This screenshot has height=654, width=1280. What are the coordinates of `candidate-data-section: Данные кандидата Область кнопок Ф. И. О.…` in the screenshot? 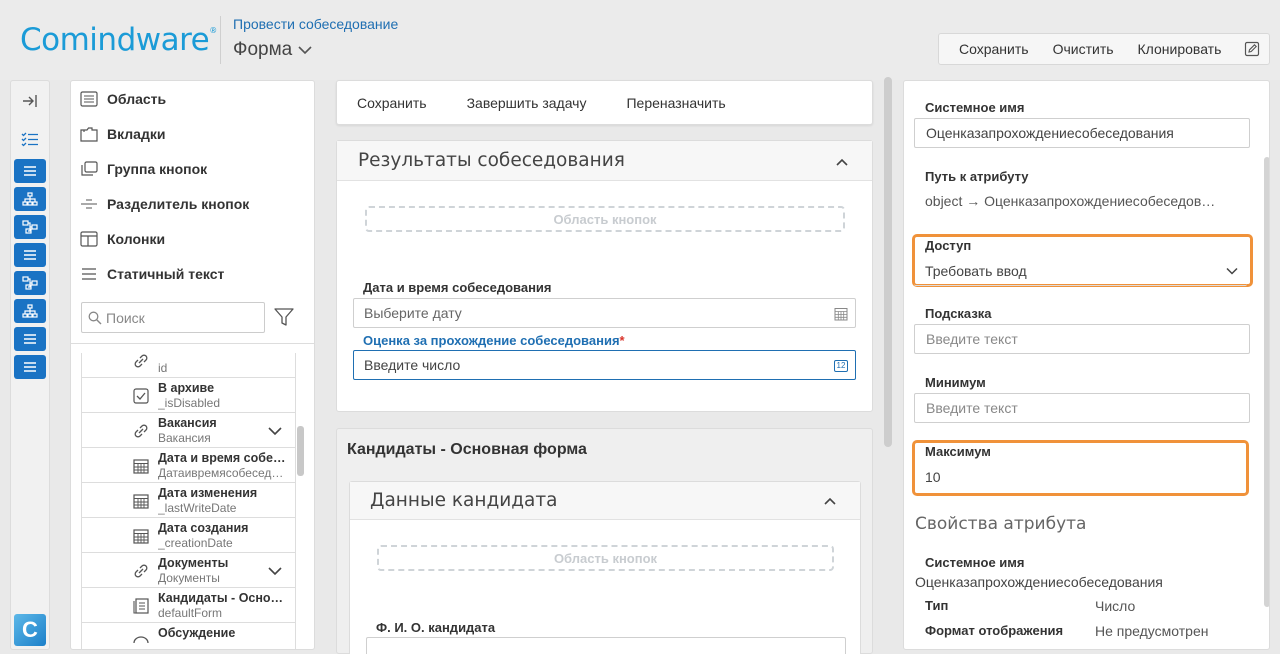 It's located at (605, 567).